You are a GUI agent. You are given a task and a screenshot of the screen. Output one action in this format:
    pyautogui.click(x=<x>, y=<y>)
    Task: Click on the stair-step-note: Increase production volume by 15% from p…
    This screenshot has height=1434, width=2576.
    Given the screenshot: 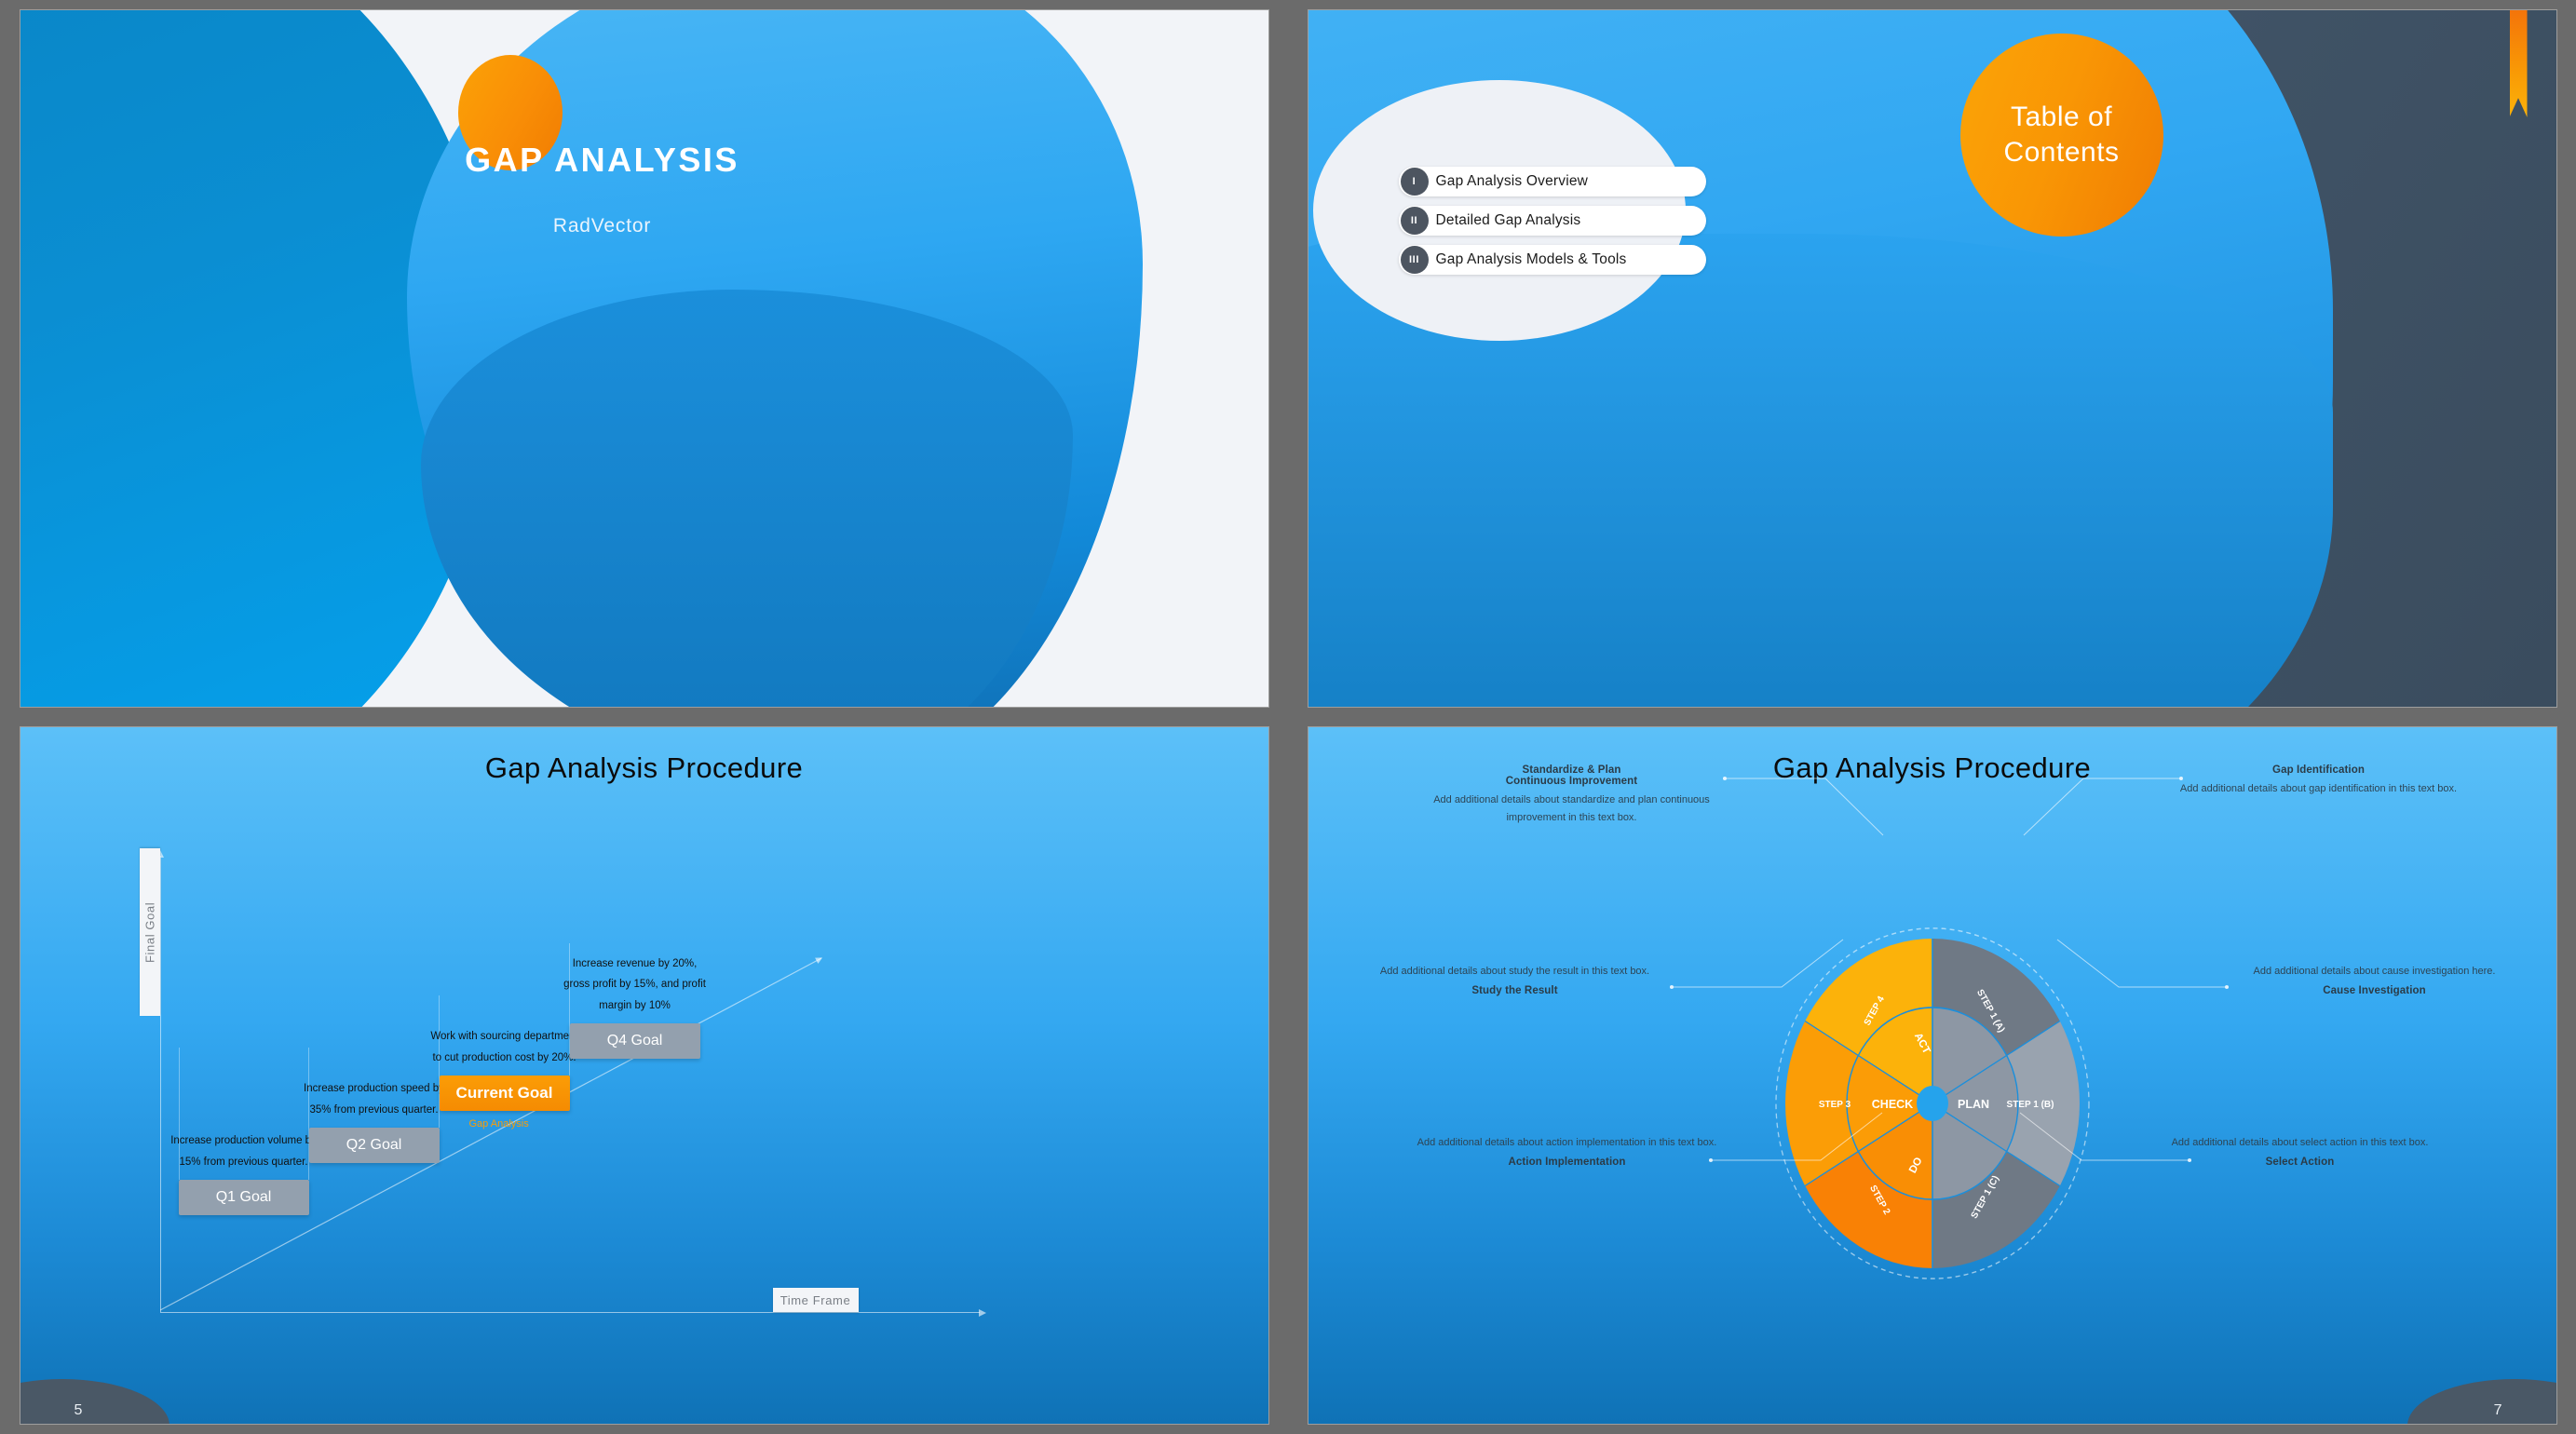 What is the action you would take?
    pyautogui.click(x=243, y=1152)
    